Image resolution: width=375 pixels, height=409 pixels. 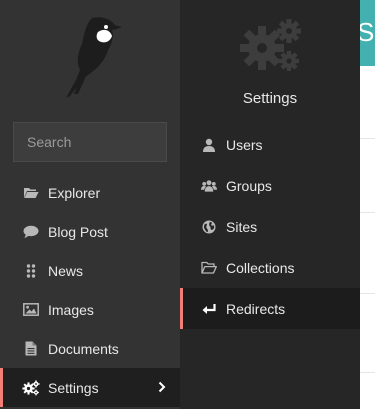 I want to click on wagtail-logo, so click(x=90, y=57).